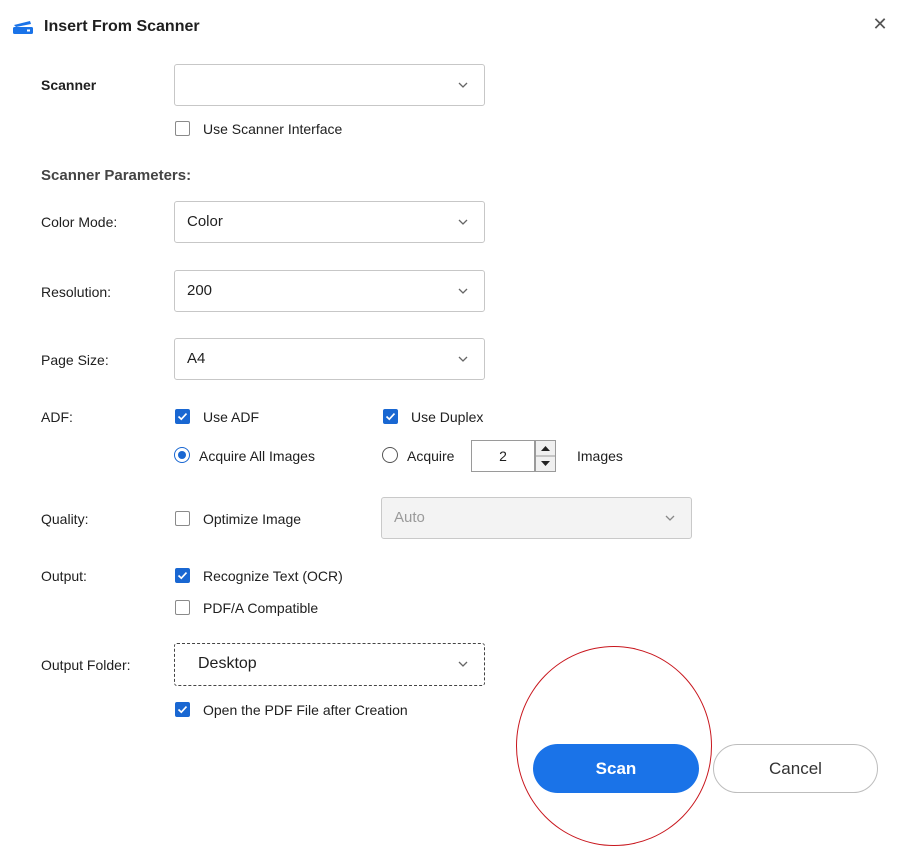  I want to click on open-after-creation-label: Open the PDF File after Creation, so click(305, 710).